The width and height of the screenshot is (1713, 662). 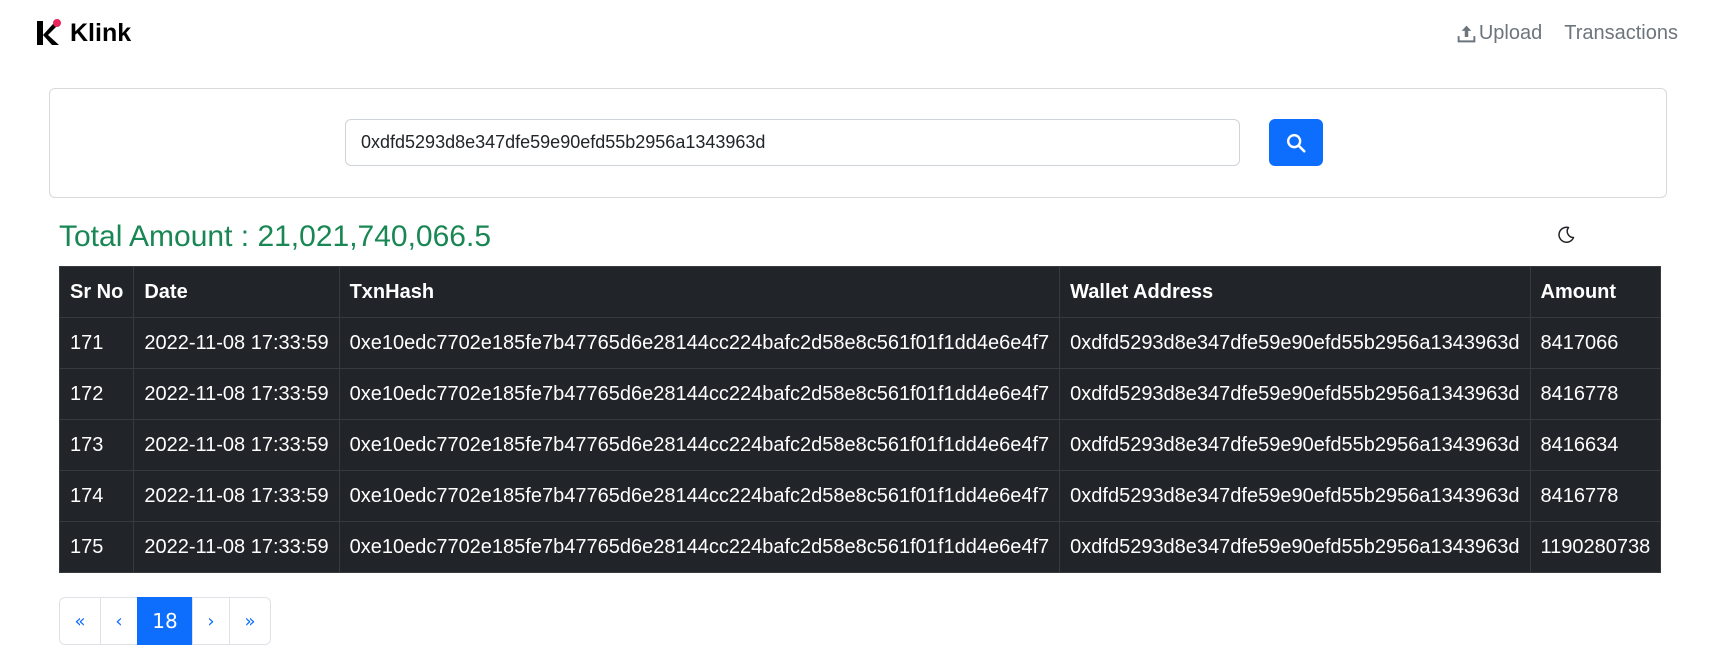 I want to click on upload-link-label: Upload, so click(x=1510, y=33).